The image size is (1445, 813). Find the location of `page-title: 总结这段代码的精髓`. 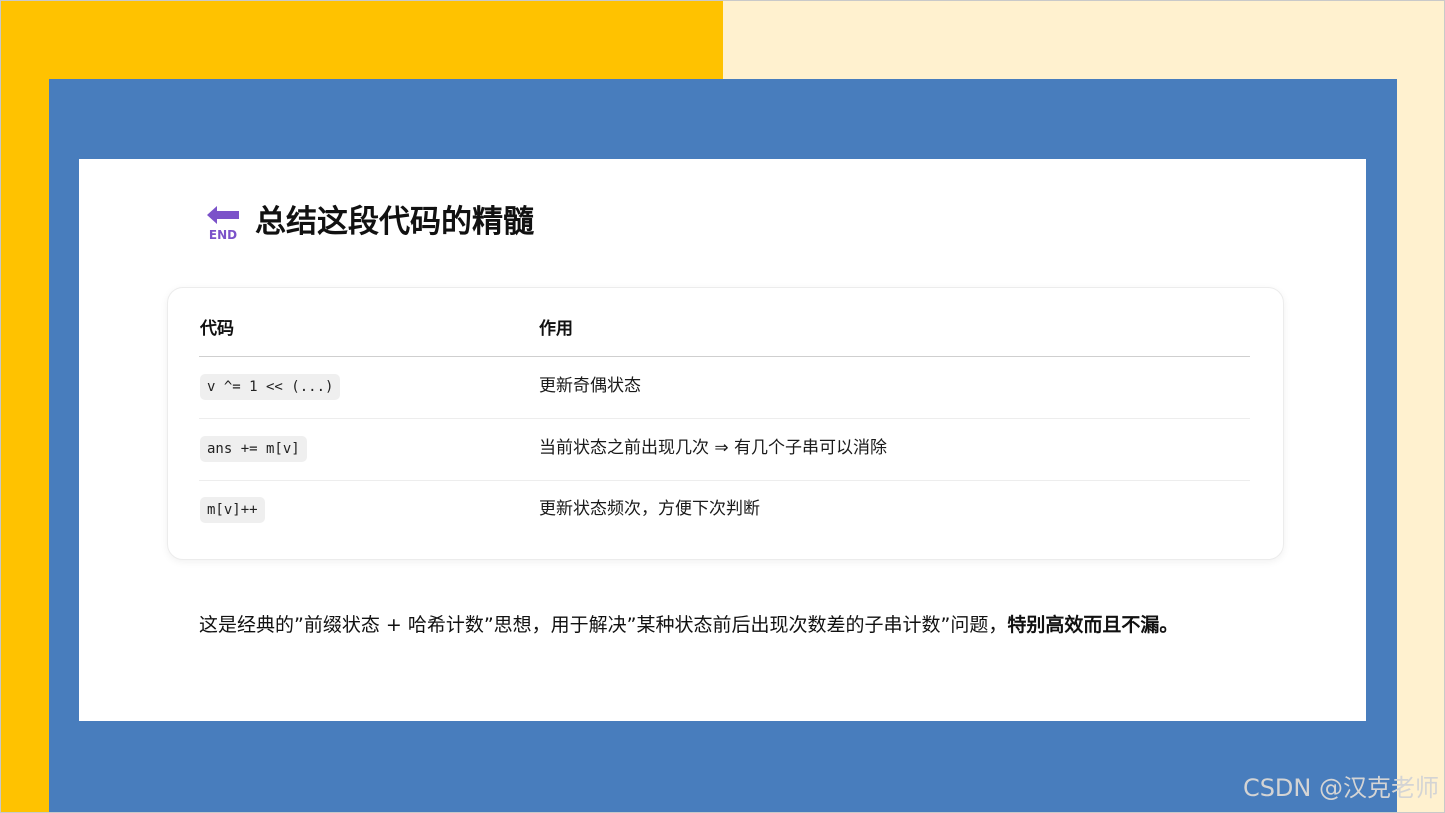

page-title: 总结这段代码的精髓 is located at coordinates (394, 222).